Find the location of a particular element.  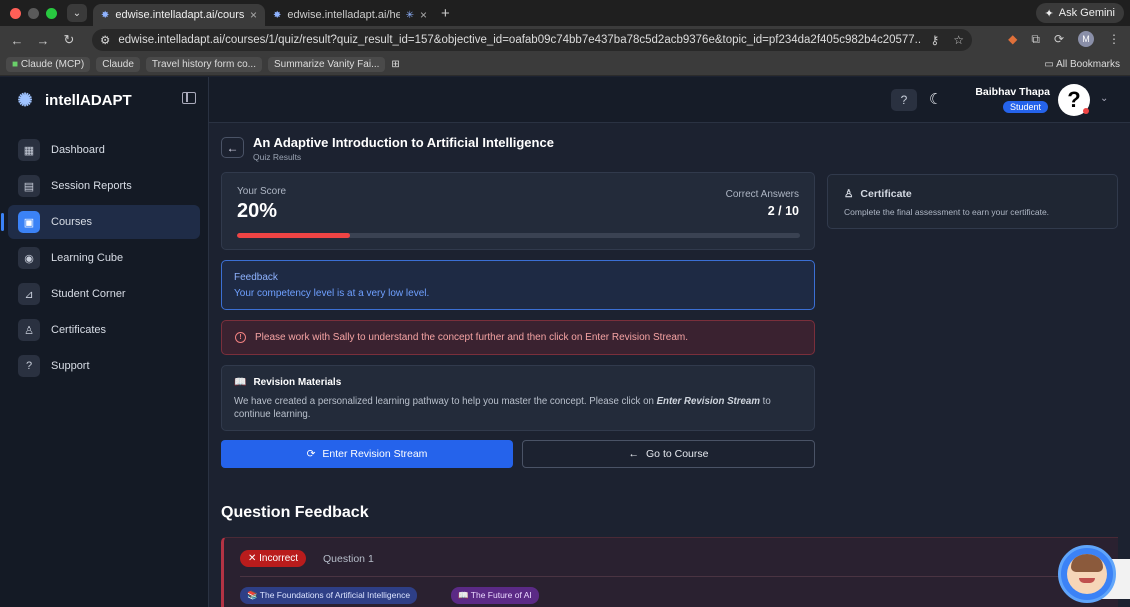

sidebar-item-support: ? Support is located at coordinates (104, 366).